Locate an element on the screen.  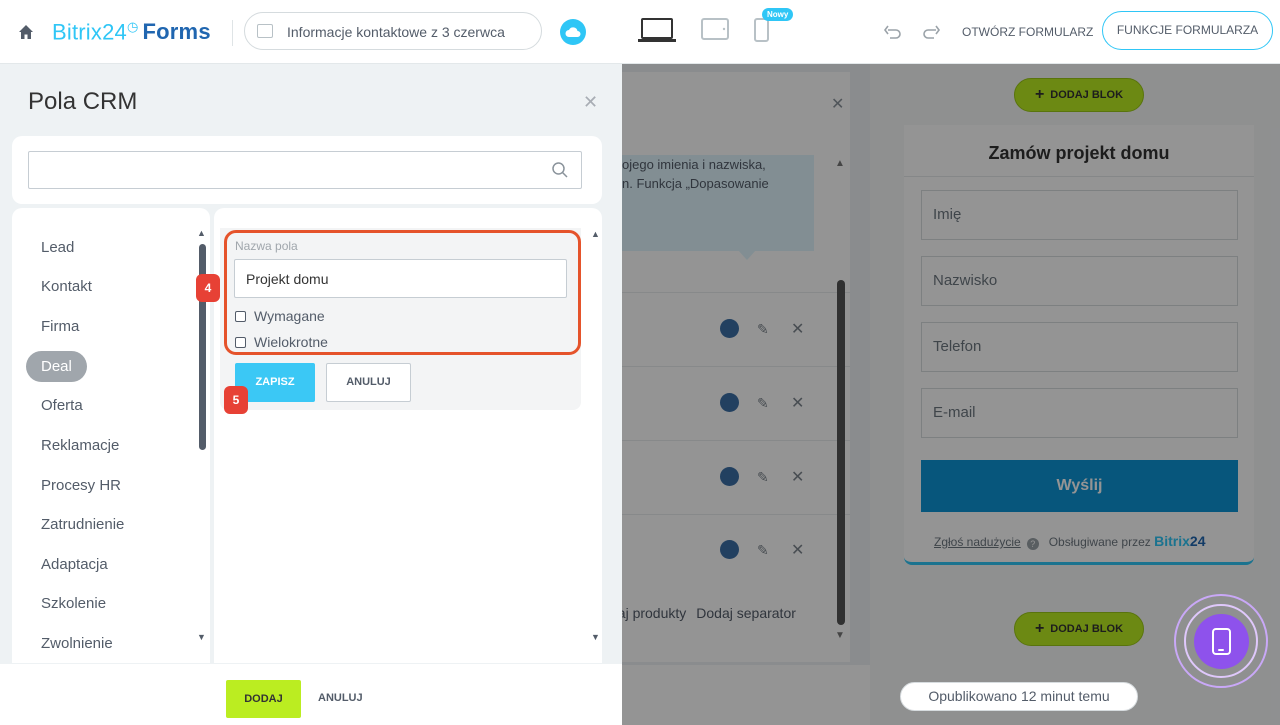
phone-icon is located at coordinates (1221, 641).